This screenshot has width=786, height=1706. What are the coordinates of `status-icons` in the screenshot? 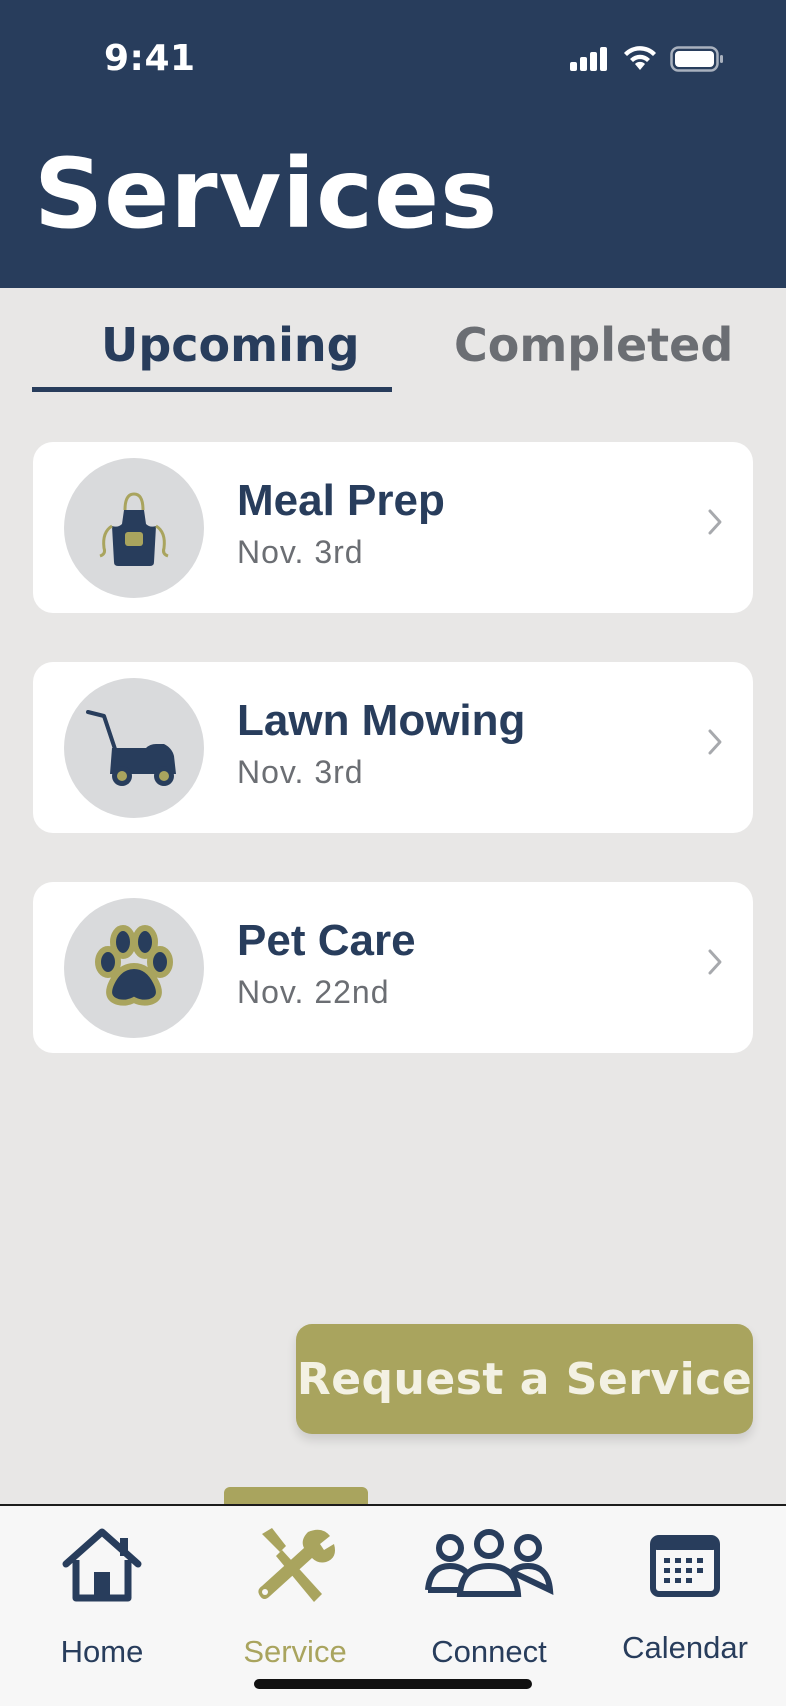 It's located at (647, 59).